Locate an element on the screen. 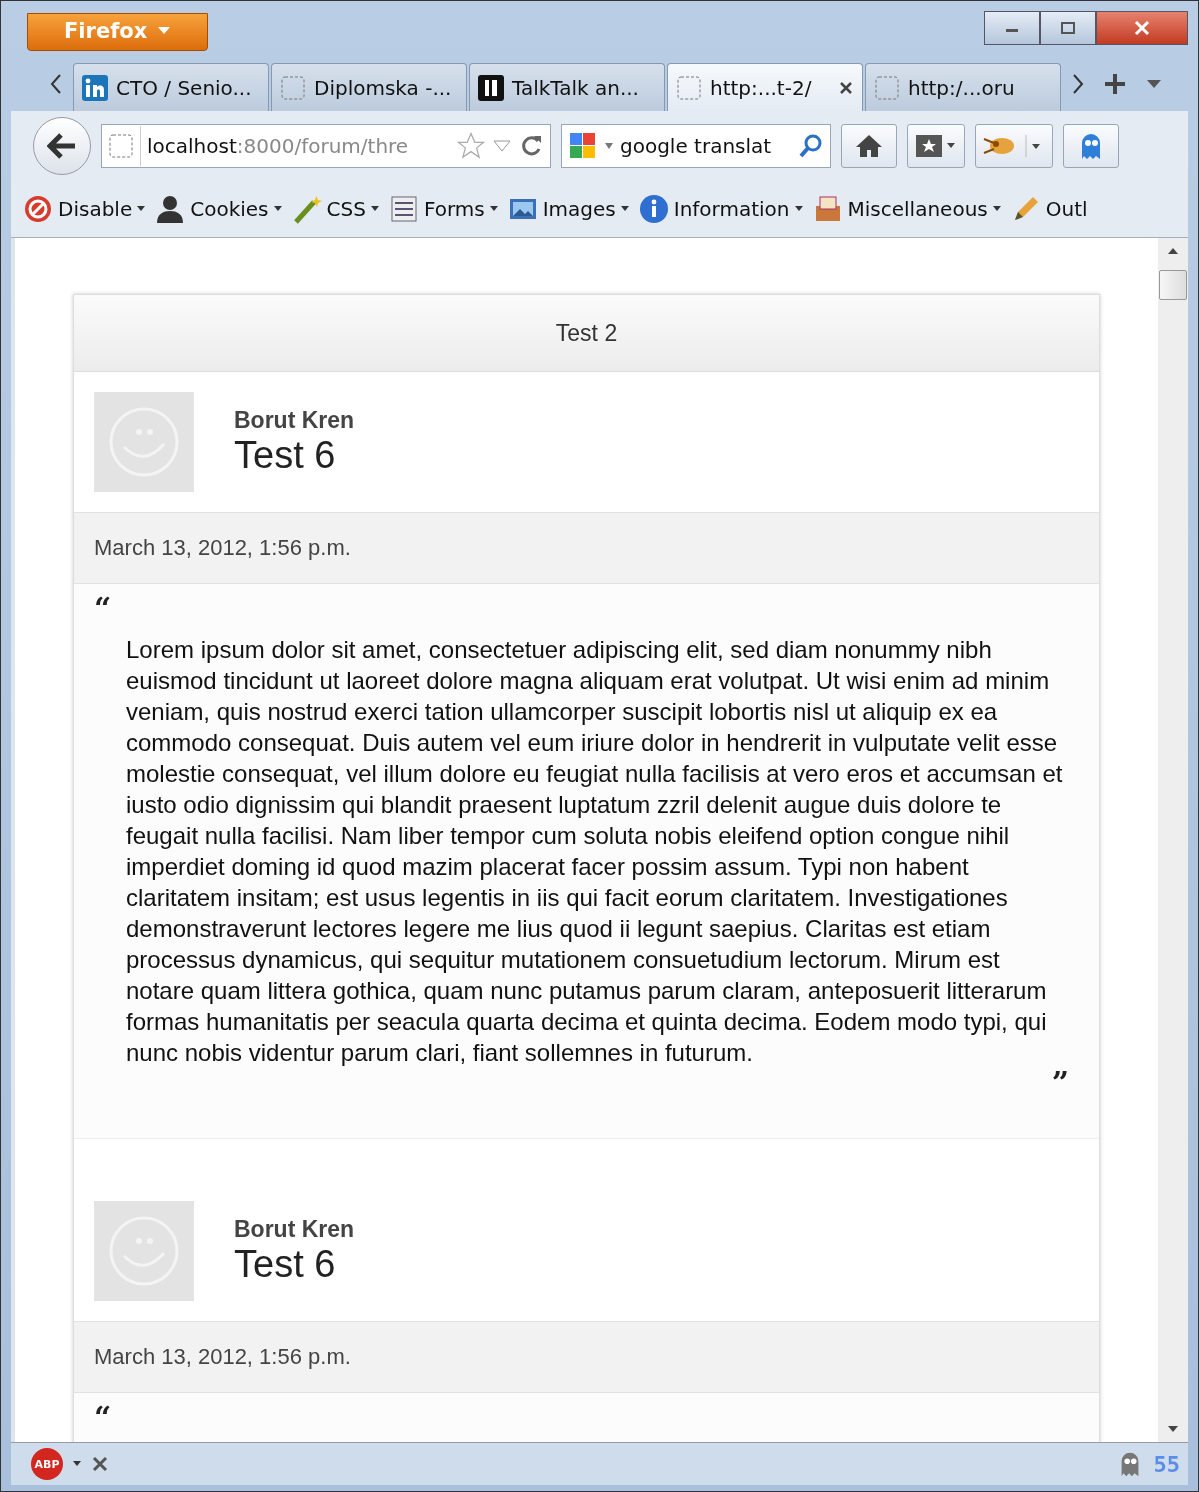  search-icon is located at coordinates (811, 146).